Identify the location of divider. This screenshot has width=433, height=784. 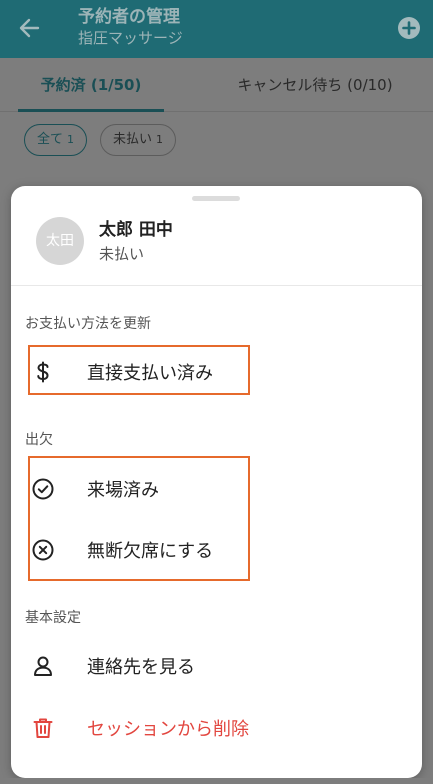
(216, 285).